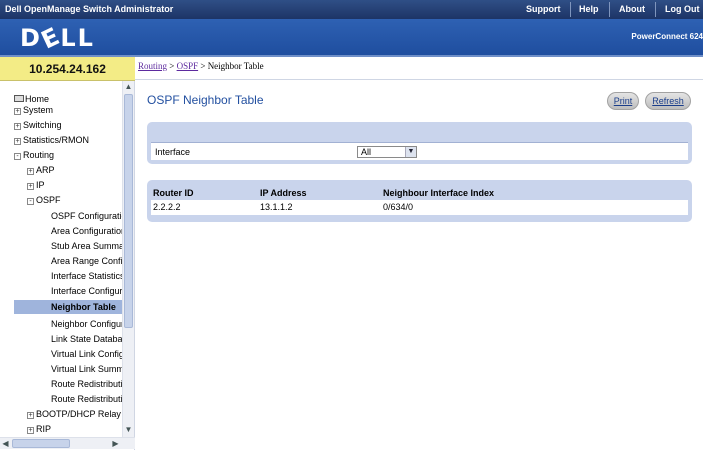 The height and width of the screenshot is (450, 703). What do you see at coordinates (205, 100) in the screenshot?
I see `page-title: OSPF Neighbor Table` at bounding box center [205, 100].